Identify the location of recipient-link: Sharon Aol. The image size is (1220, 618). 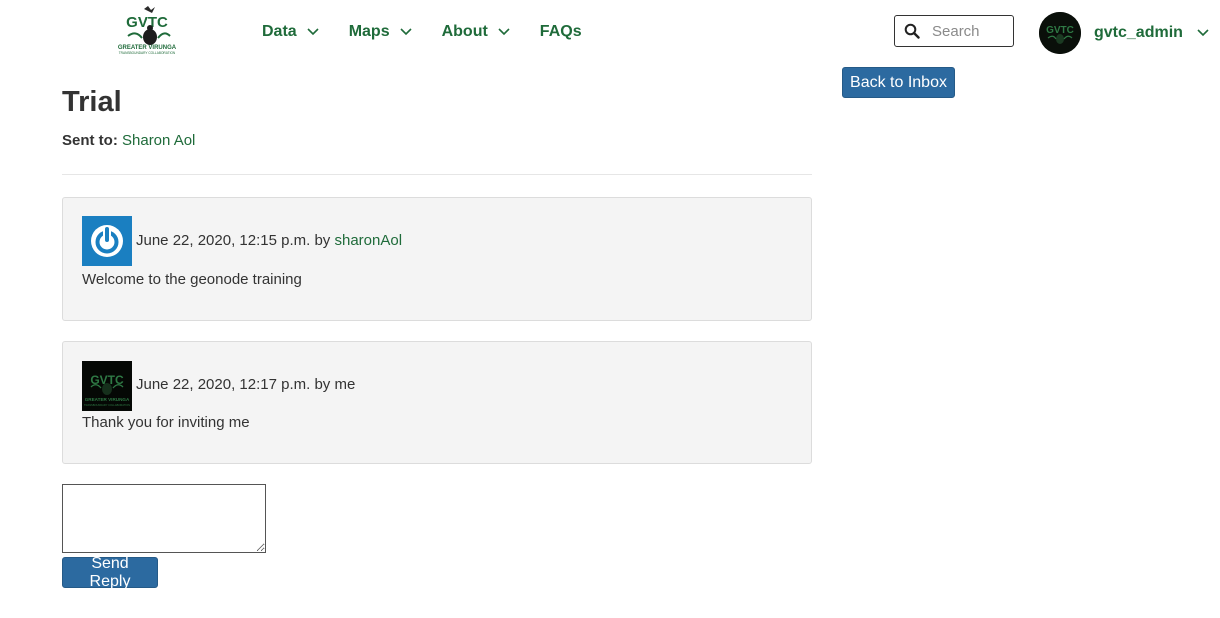
(158, 140).